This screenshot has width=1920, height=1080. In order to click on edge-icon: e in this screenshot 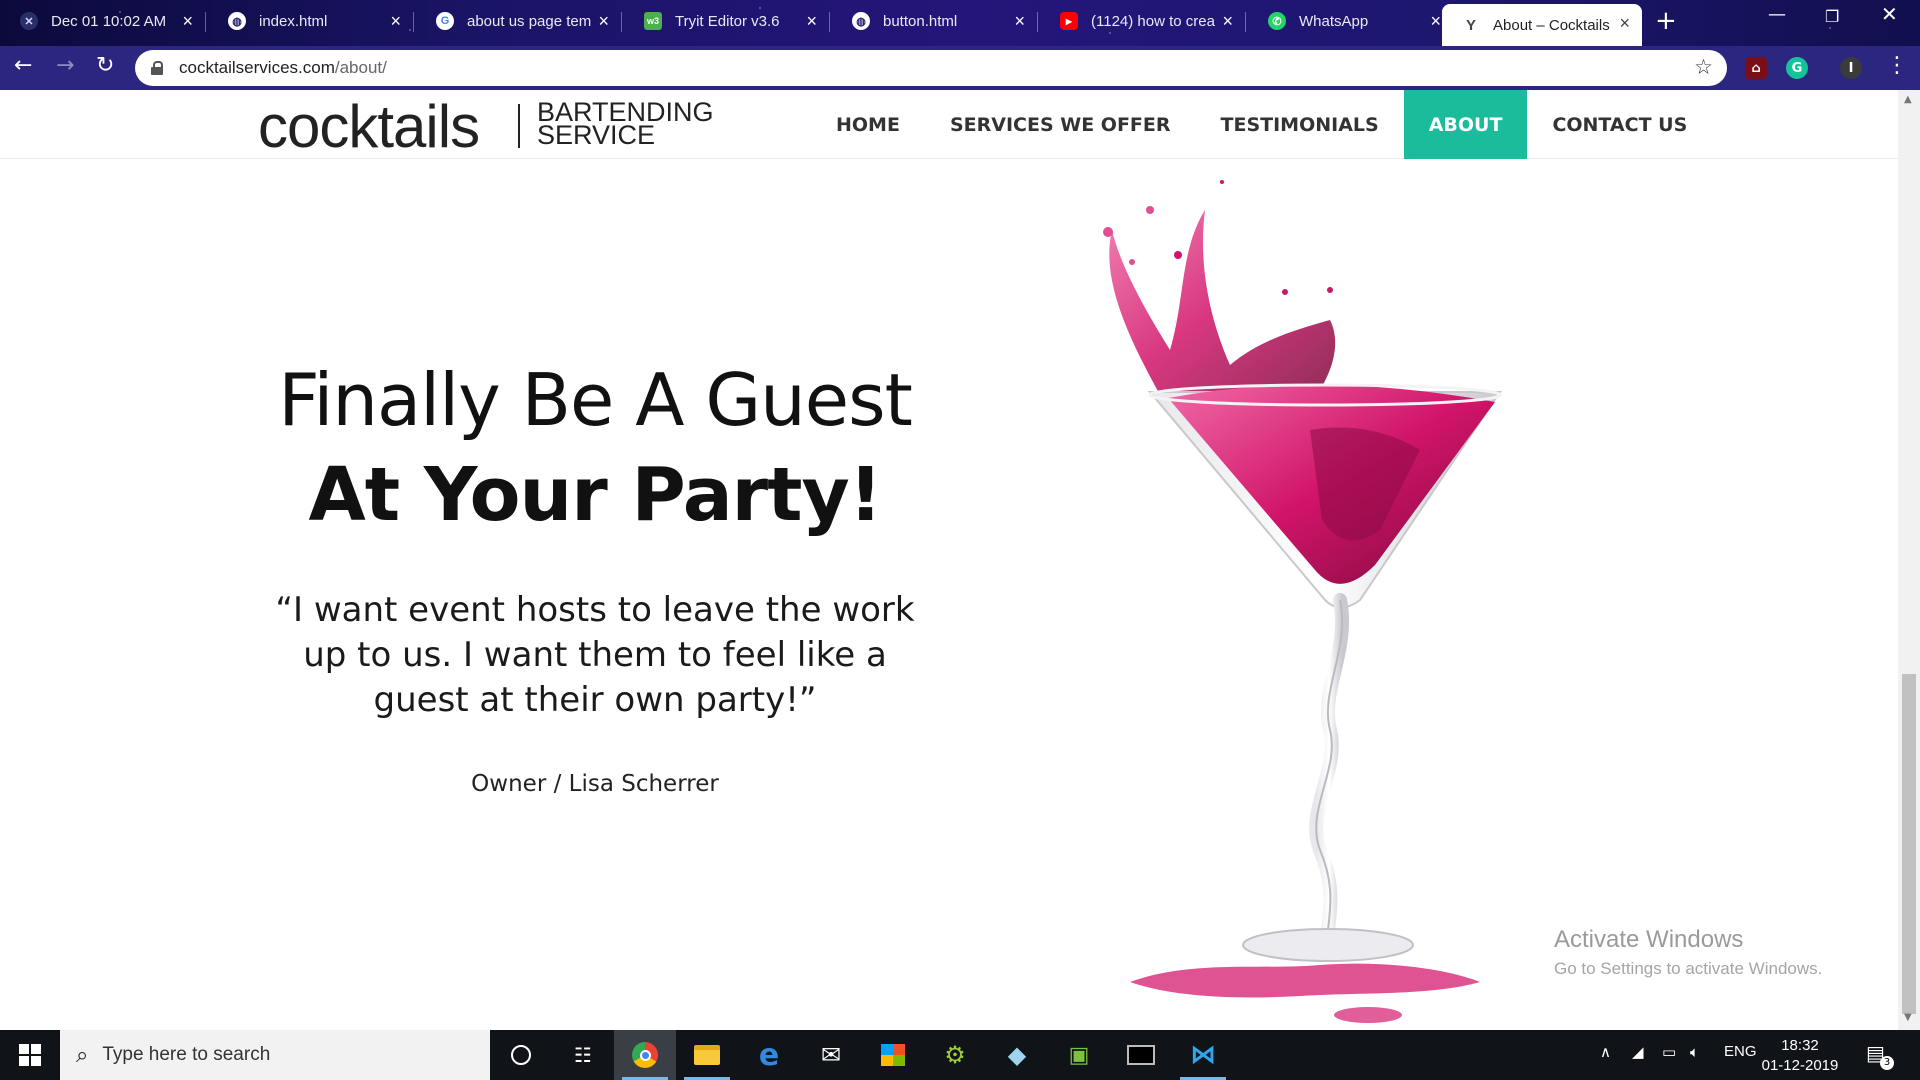, I will do `click(769, 1055)`.